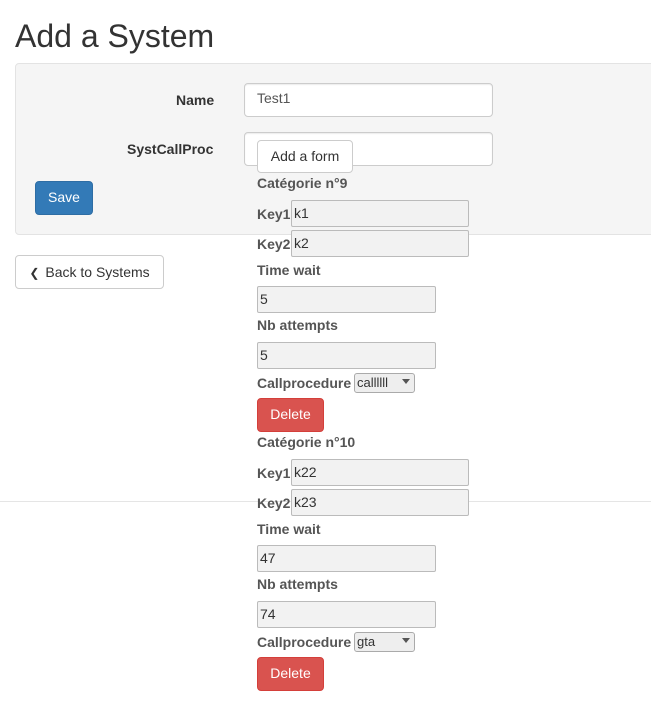  I want to click on nb-attempts-input: 5, so click(346, 355).